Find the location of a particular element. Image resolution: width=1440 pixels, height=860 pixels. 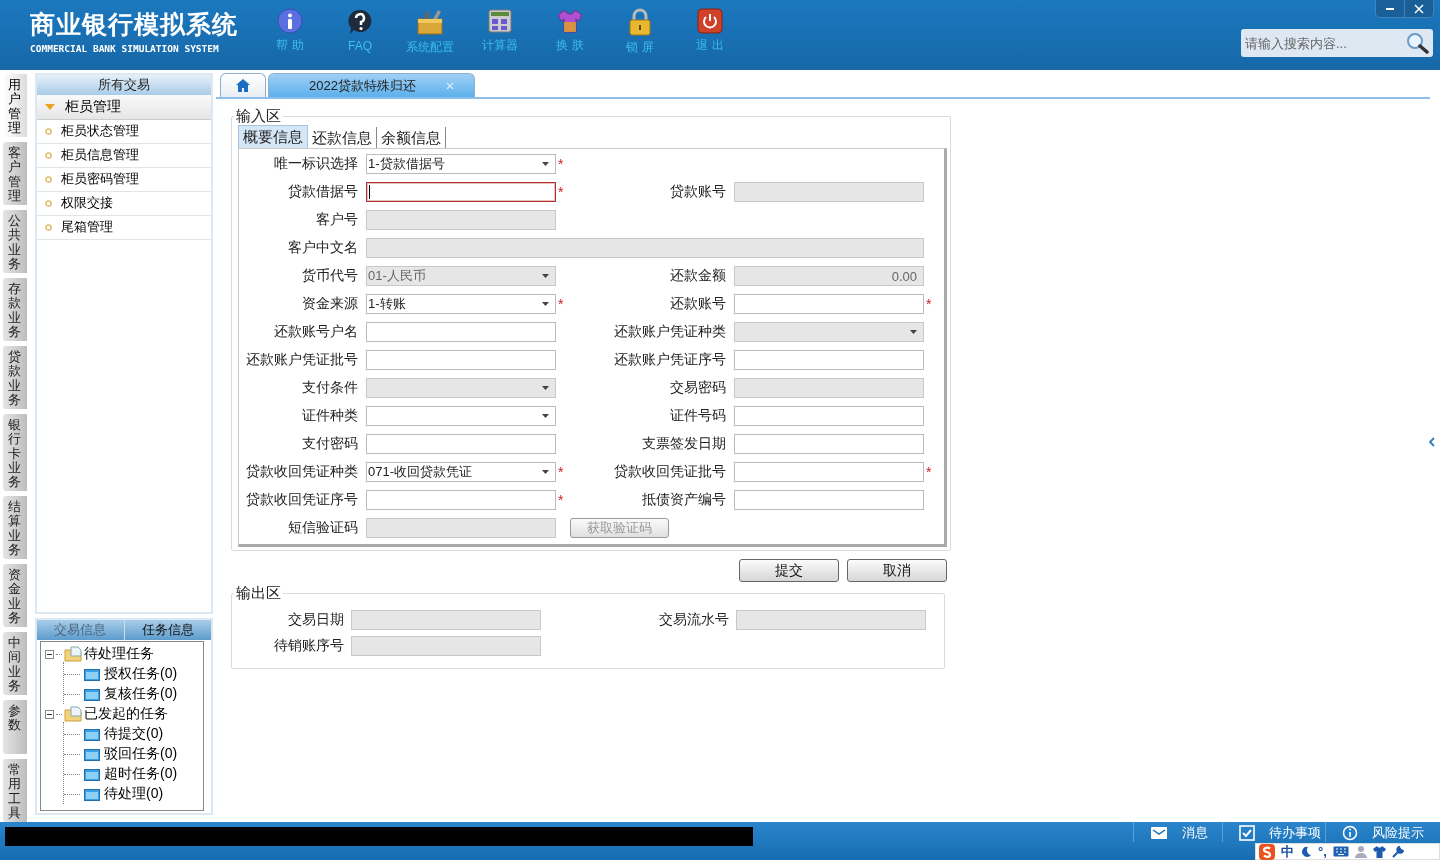

module-tab: 常用工具 is located at coordinates (15, 791).